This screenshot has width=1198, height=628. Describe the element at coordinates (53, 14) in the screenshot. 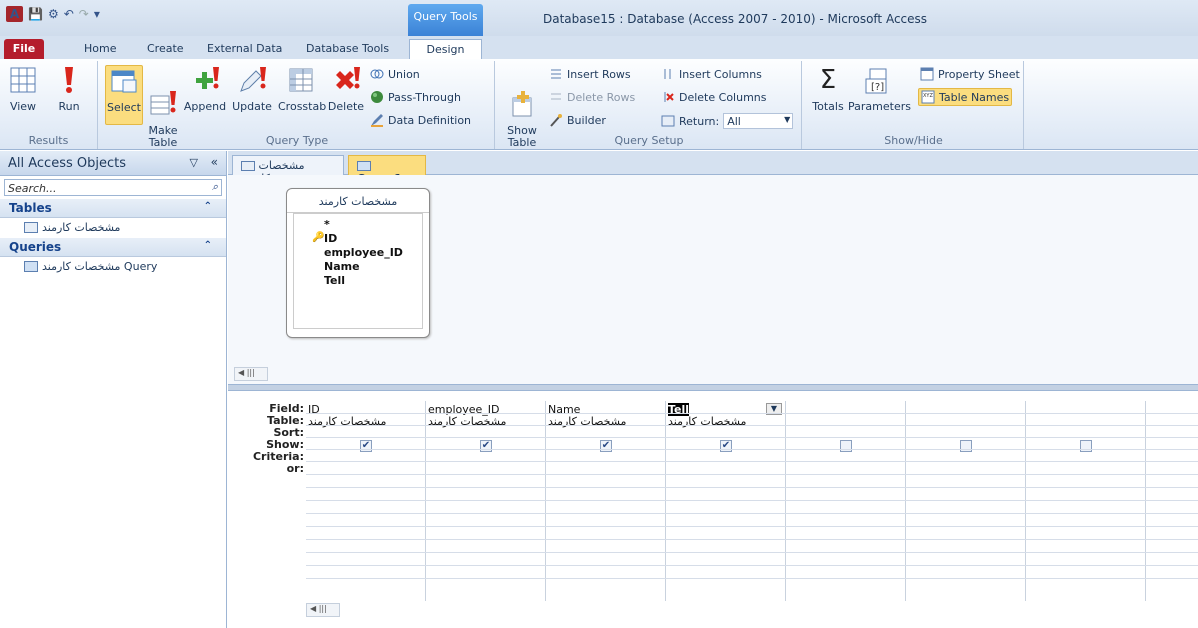

I see `customize-icon: ⚙` at that location.